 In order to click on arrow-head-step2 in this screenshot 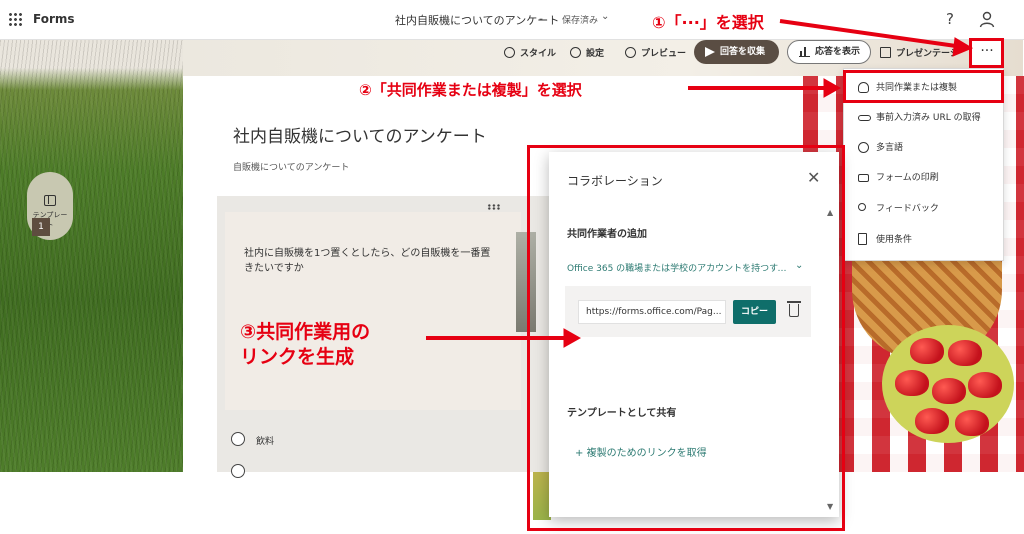, I will do `click(832, 88)`.